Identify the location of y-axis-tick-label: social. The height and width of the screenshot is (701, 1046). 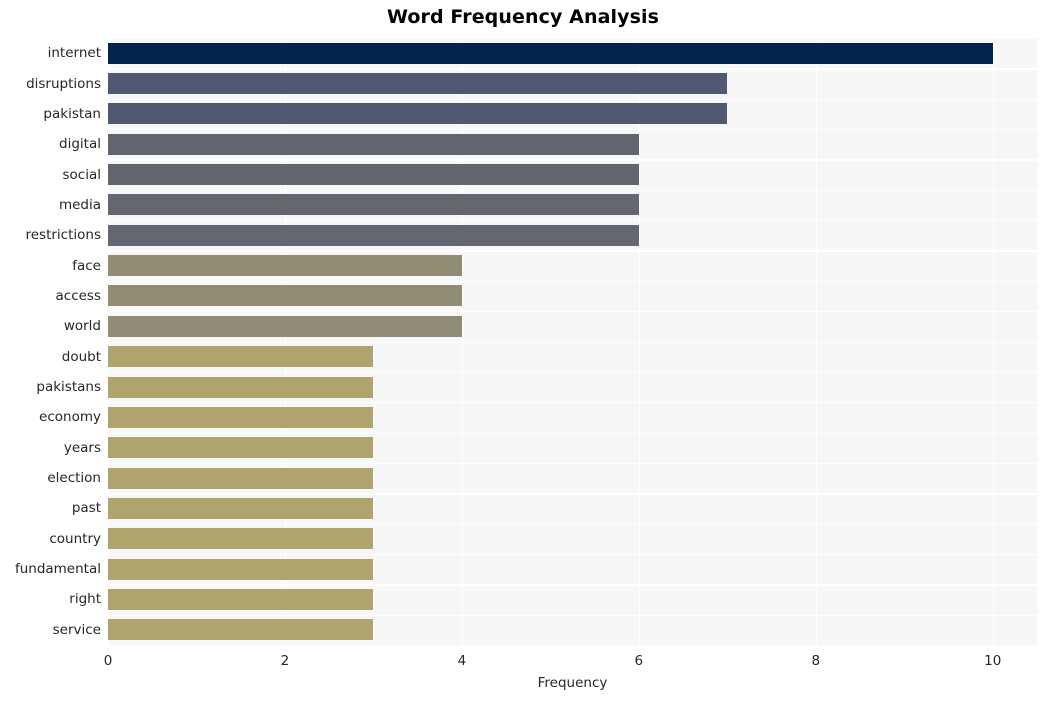
(82, 174).